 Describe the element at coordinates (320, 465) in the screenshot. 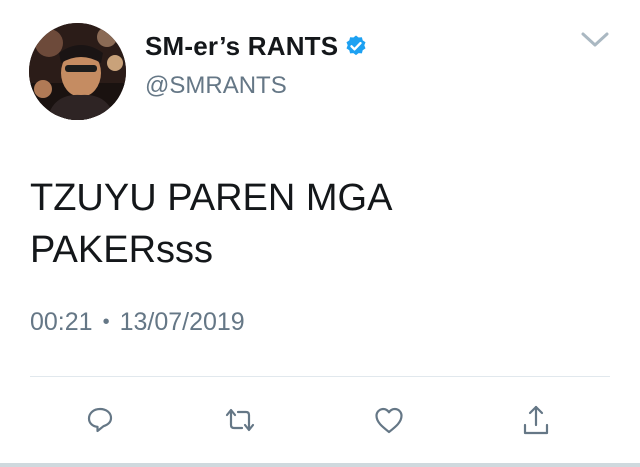

I see `bottom-border` at that location.